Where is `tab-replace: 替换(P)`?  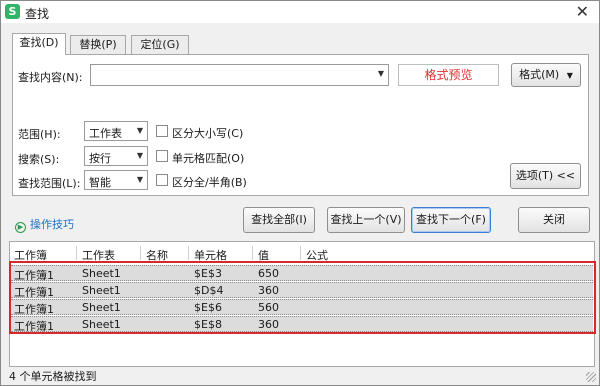
tab-replace: 替换(P) is located at coordinates (98, 44).